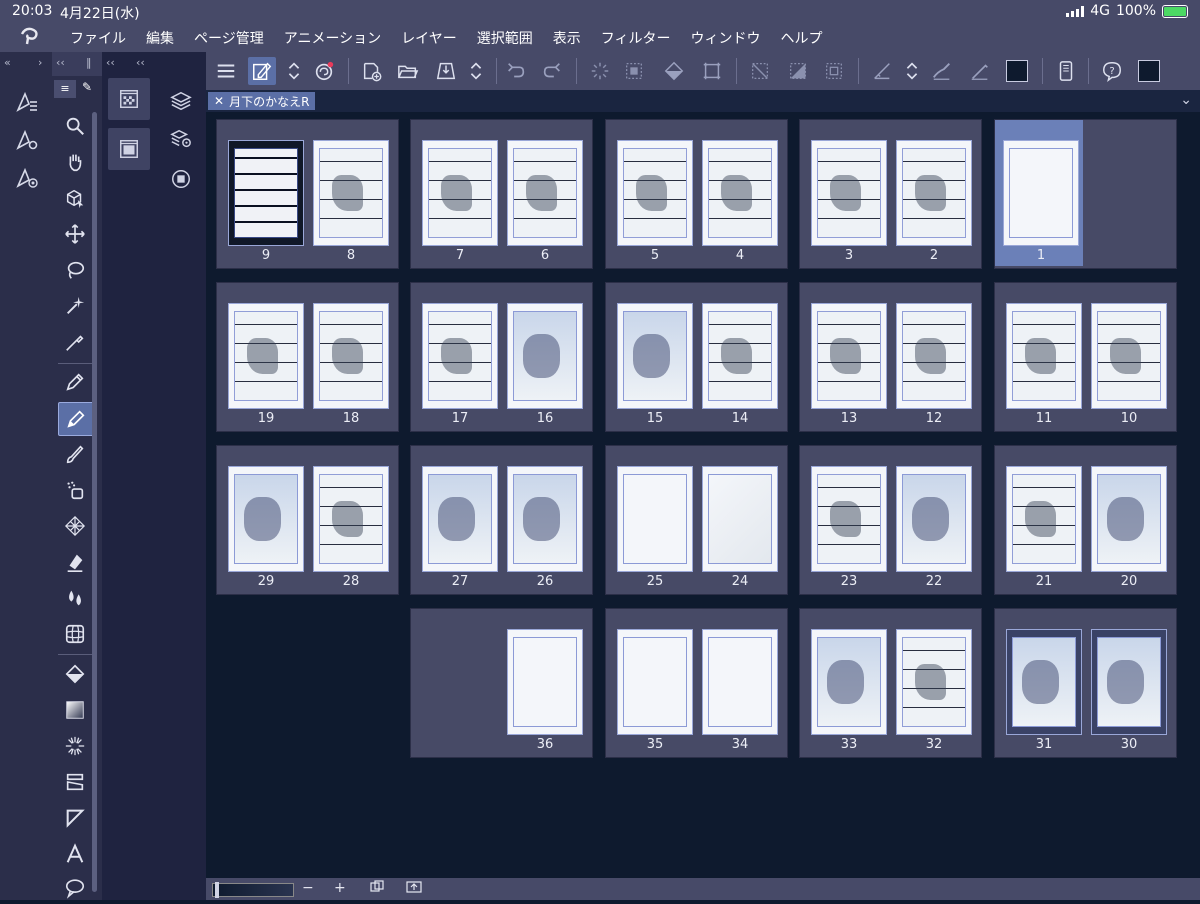 This screenshot has height=904, width=1200. I want to click on spread: 17 16, so click(501, 357).